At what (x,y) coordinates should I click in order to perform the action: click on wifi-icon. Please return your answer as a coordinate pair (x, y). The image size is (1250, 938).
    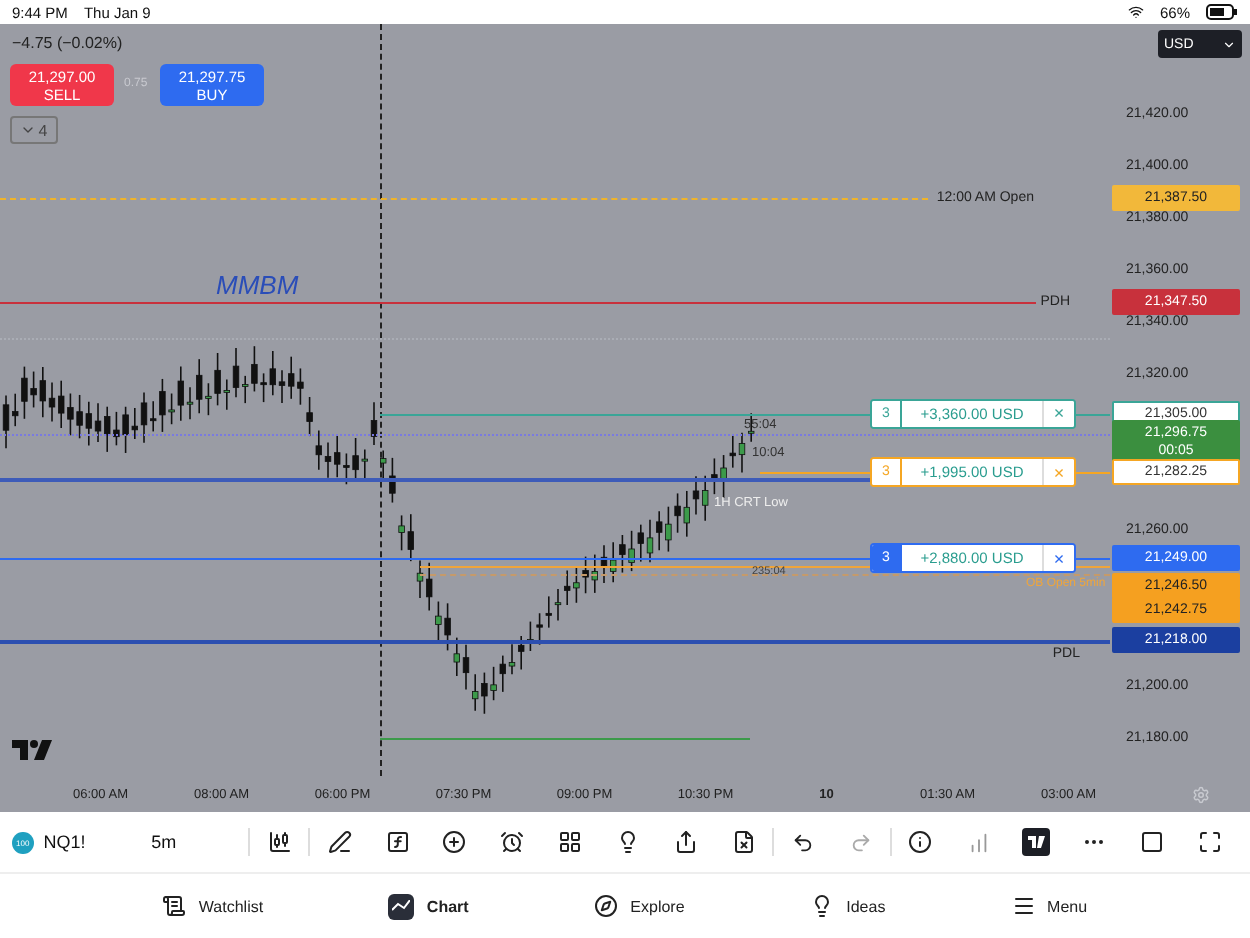
    Looking at the image, I should click on (1135, 12).